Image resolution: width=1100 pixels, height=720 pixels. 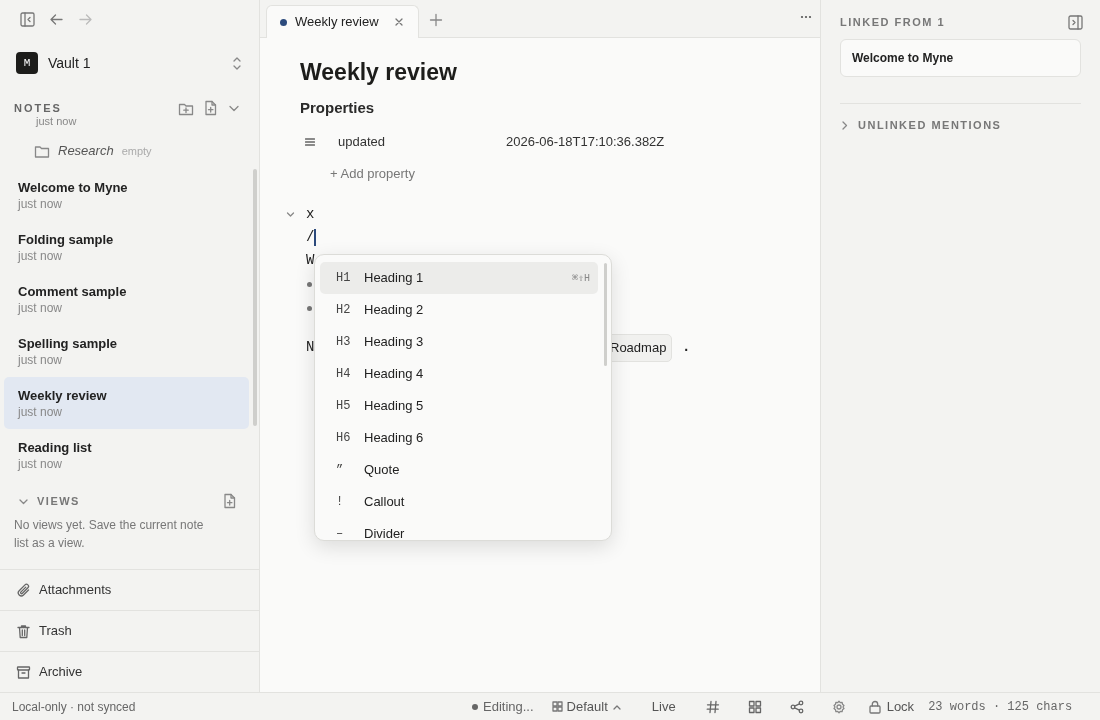 I want to click on archive-box-icon, so click(x=23, y=672).